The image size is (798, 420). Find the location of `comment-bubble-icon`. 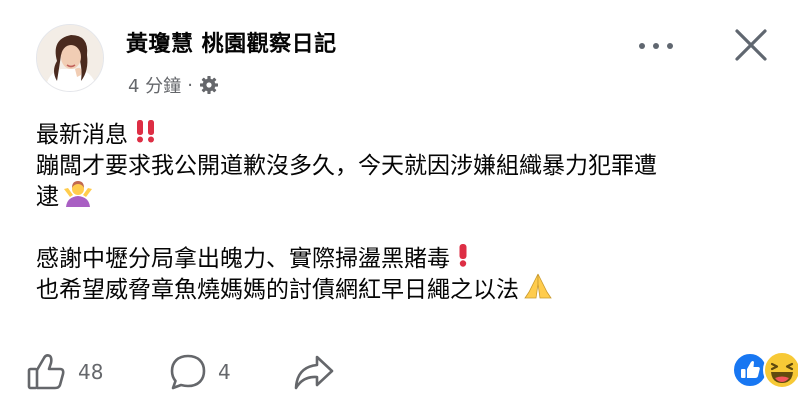

comment-bubble-icon is located at coordinates (188, 372).